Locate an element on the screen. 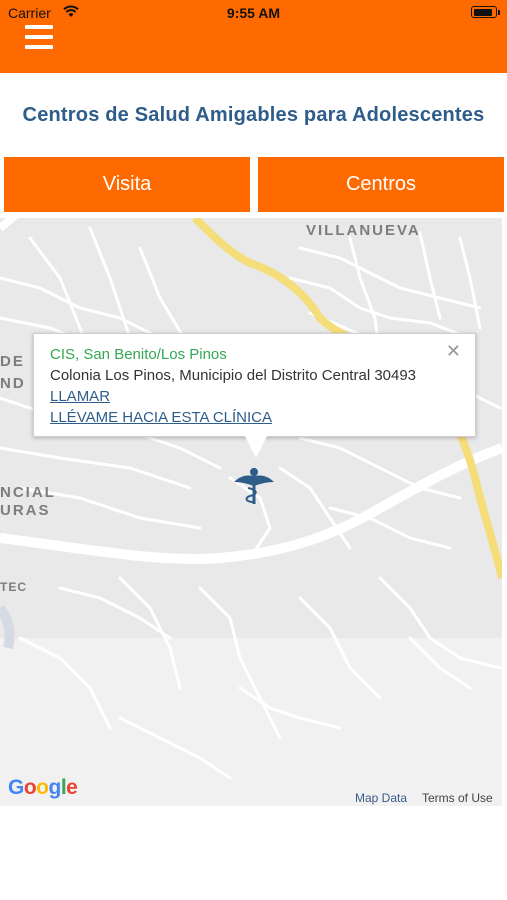  map-label-tec: TEC is located at coordinates (13, 587).